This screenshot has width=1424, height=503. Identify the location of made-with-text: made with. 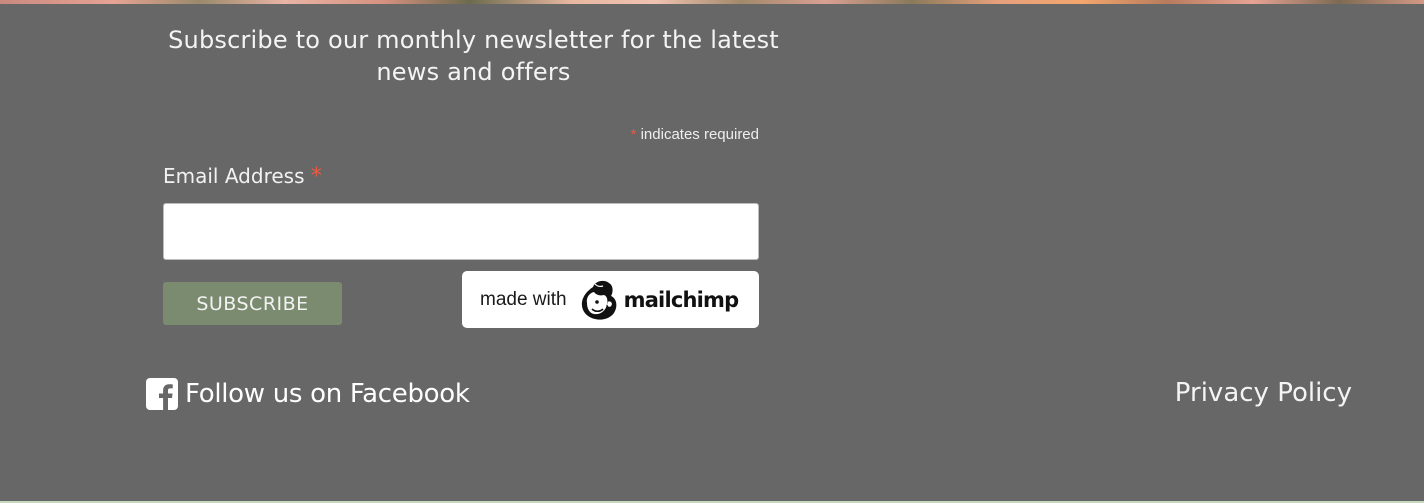
(523, 299).